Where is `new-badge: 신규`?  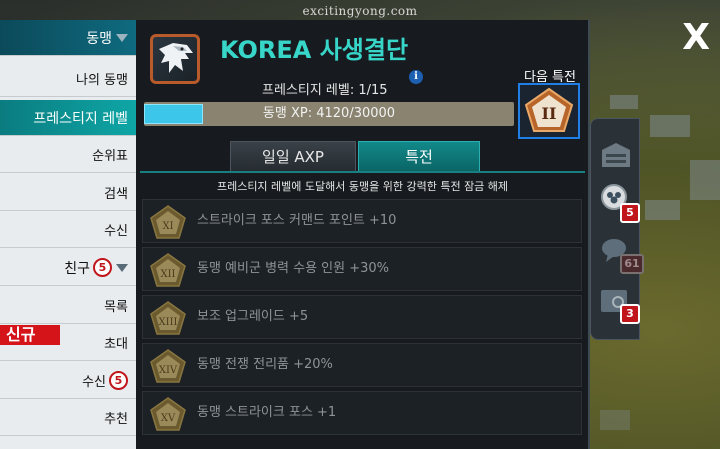 new-badge: 신규 is located at coordinates (30, 335).